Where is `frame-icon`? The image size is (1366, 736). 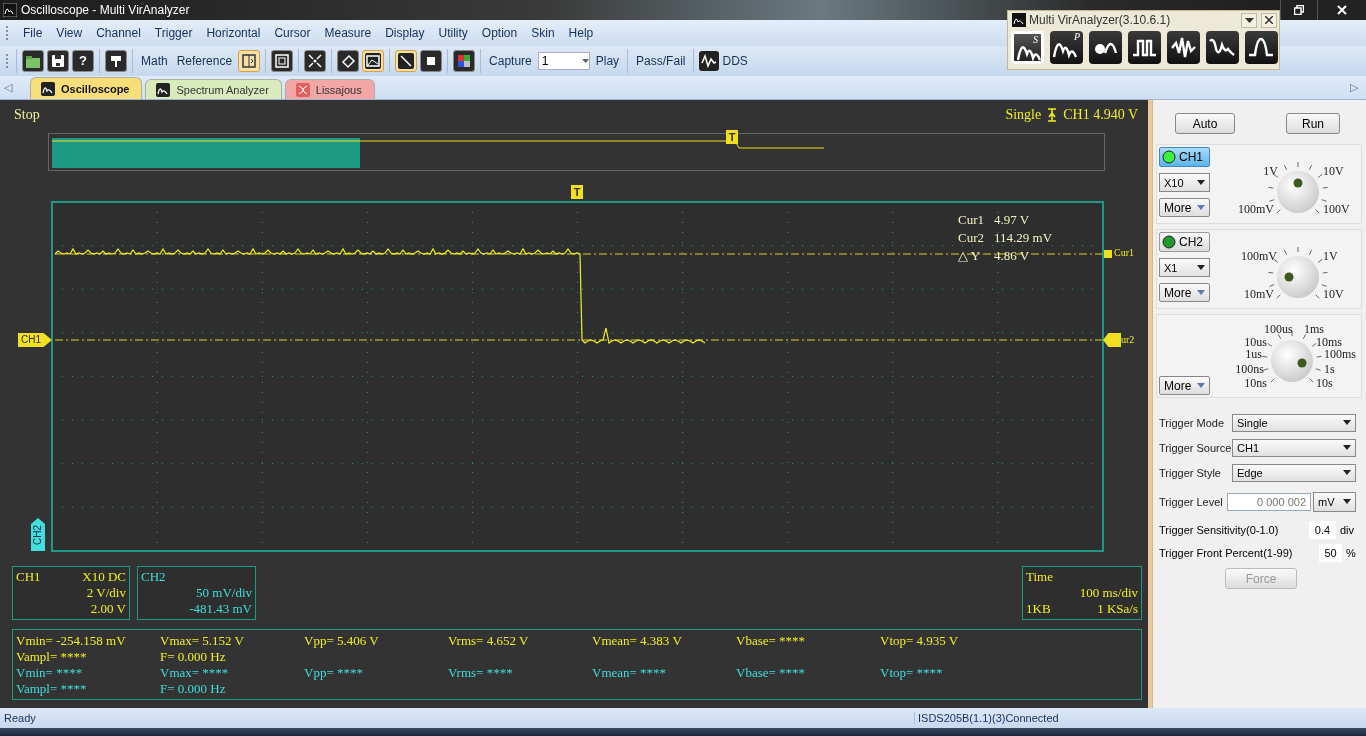
frame-icon is located at coordinates (282, 61).